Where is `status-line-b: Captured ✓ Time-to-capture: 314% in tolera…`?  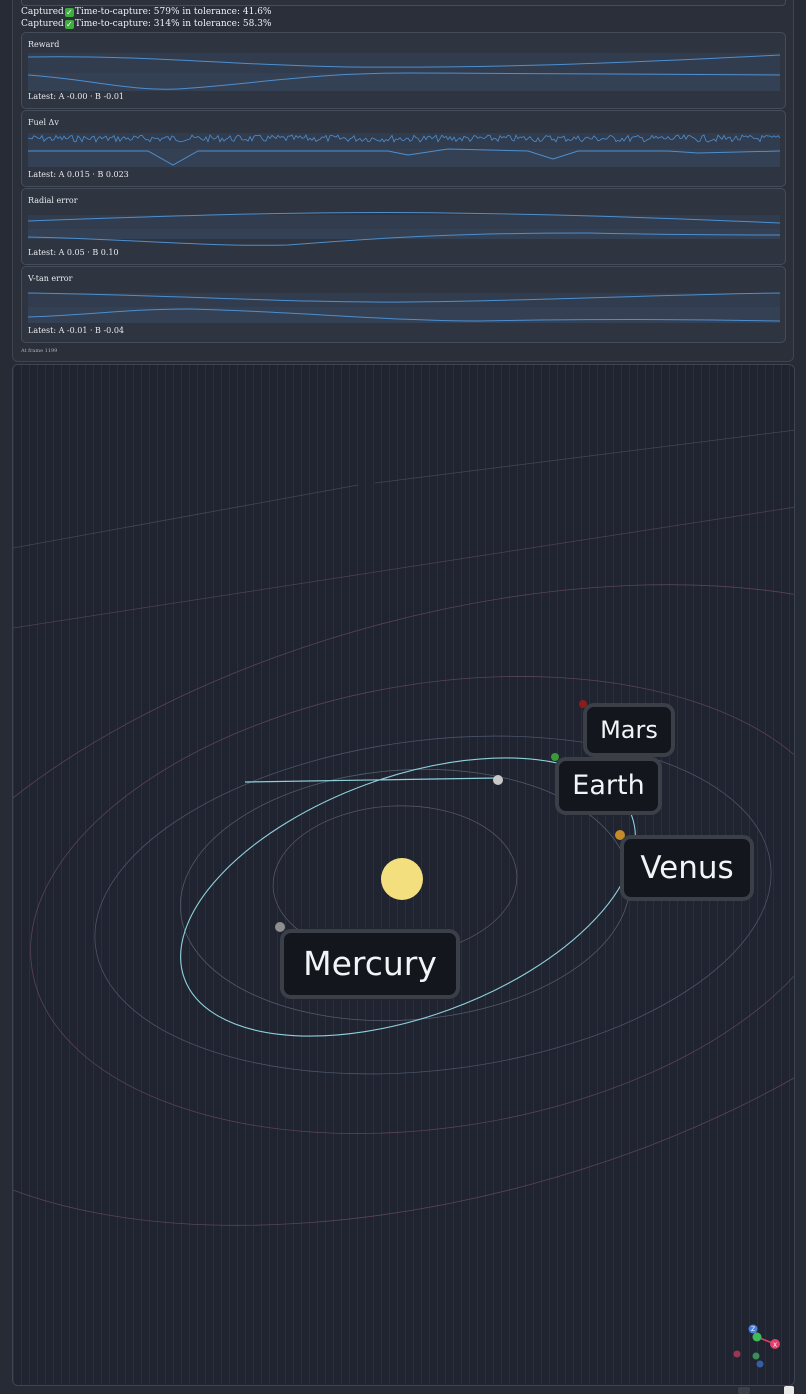 status-line-b: Captured ✓ Time-to-capture: 314% in tolera… is located at coordinates (146, 24).